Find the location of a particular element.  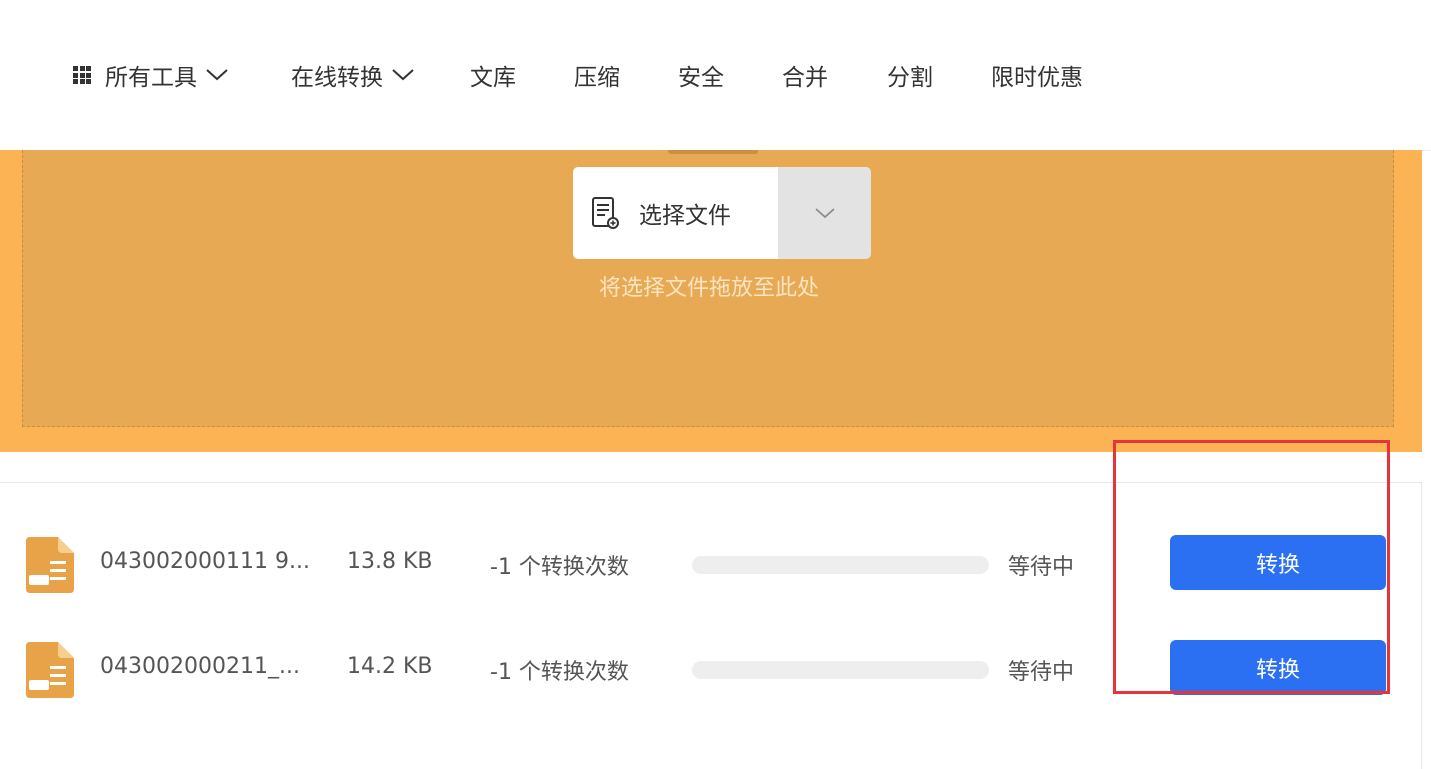

nav-item-online-convert: 在线转换 is located at coordinates (353, 75).